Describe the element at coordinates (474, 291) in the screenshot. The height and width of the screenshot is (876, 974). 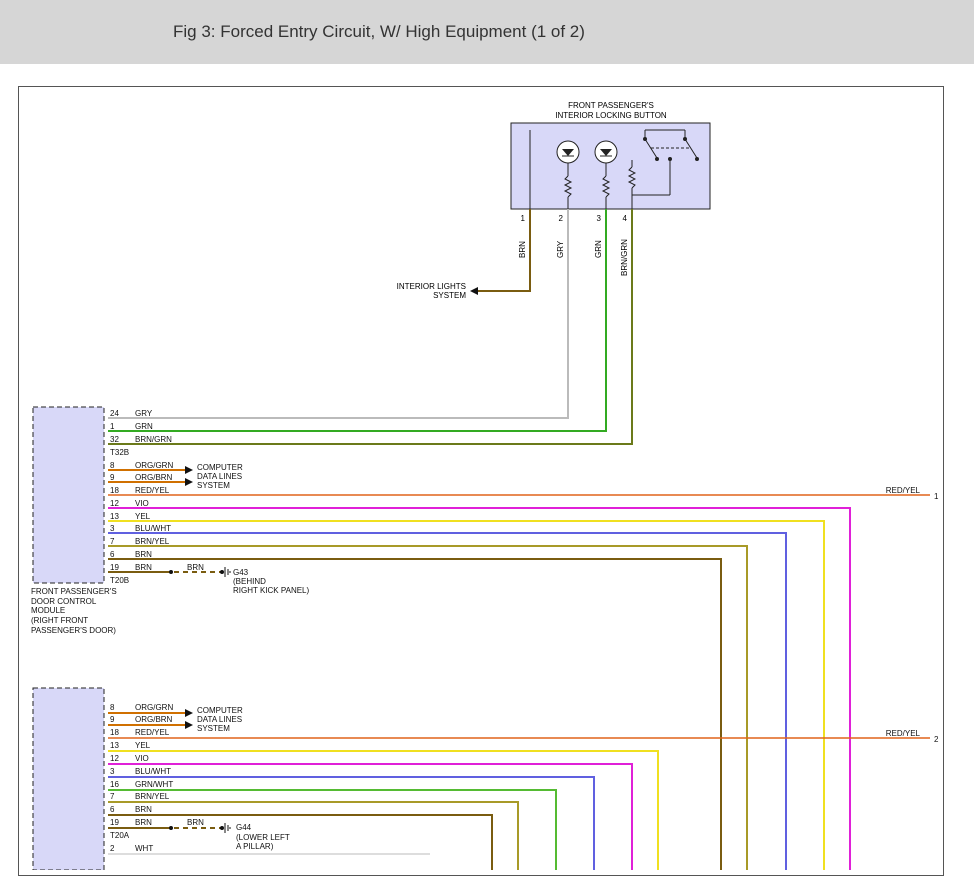
I see `arrow-left-icon` at that location.